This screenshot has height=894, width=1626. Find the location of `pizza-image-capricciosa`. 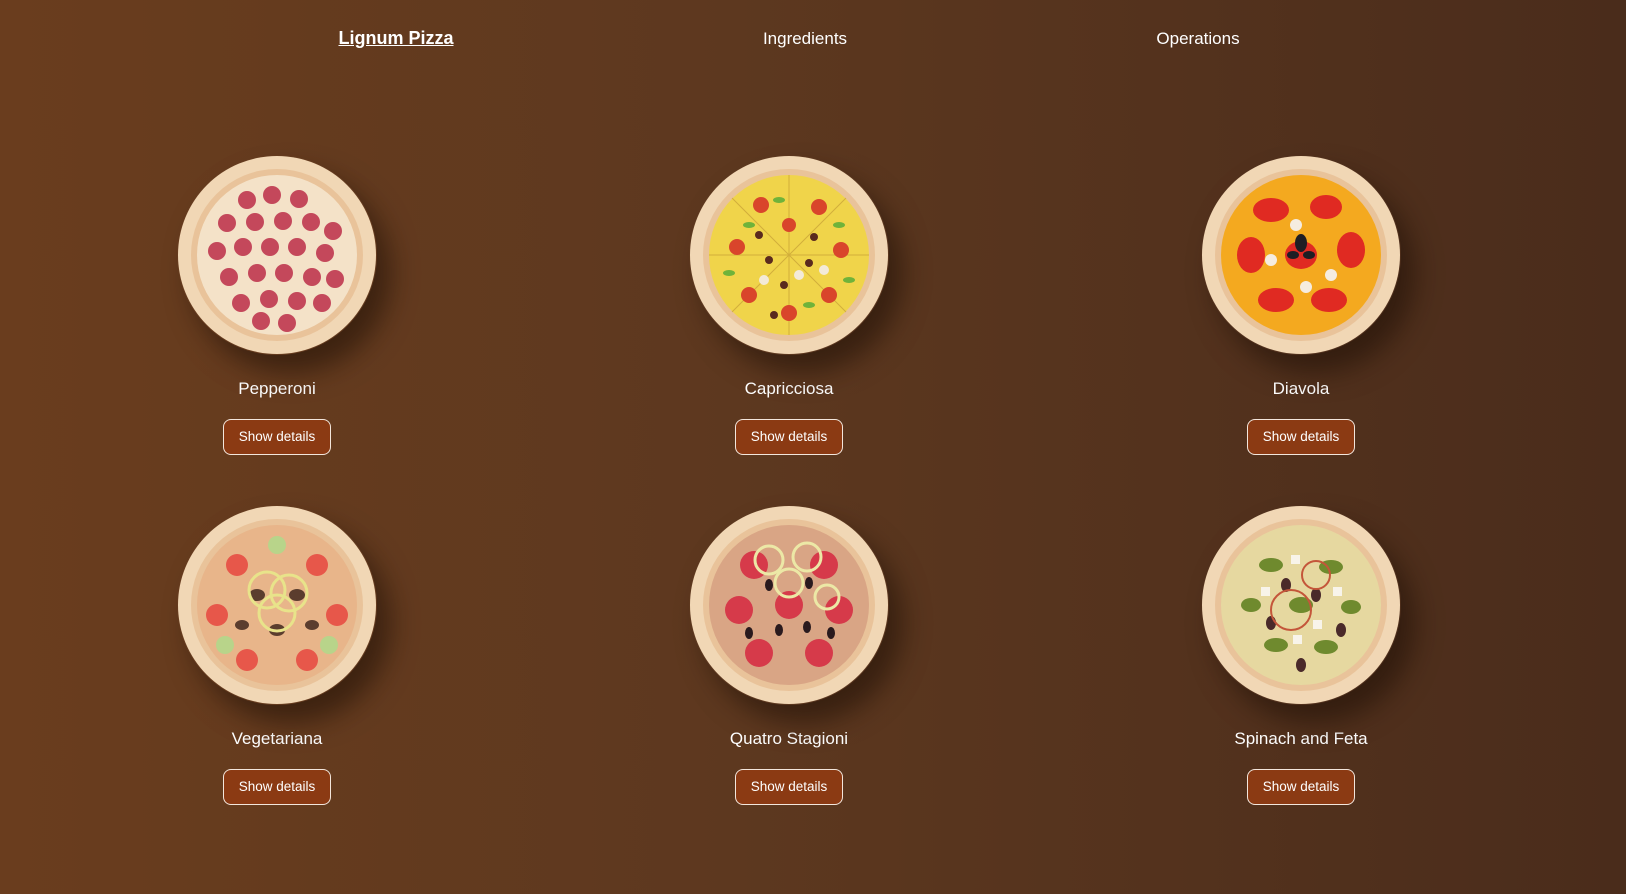

pizza-image-capricciosa is located at coordinates (789, 255).